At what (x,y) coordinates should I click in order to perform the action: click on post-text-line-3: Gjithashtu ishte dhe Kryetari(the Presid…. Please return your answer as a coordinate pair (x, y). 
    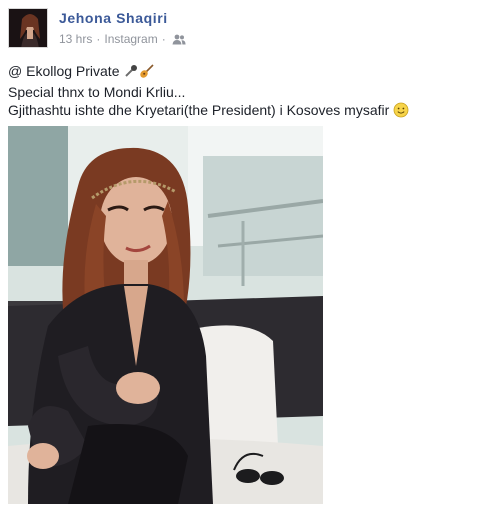
    Looking at the image, I should click on (248, 111).